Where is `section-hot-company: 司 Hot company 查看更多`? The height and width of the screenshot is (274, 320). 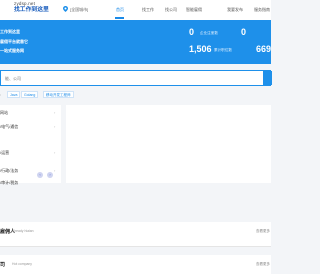 section-hot-company: 司 Hot company 查看更多 is located at coordinates (135, 264).